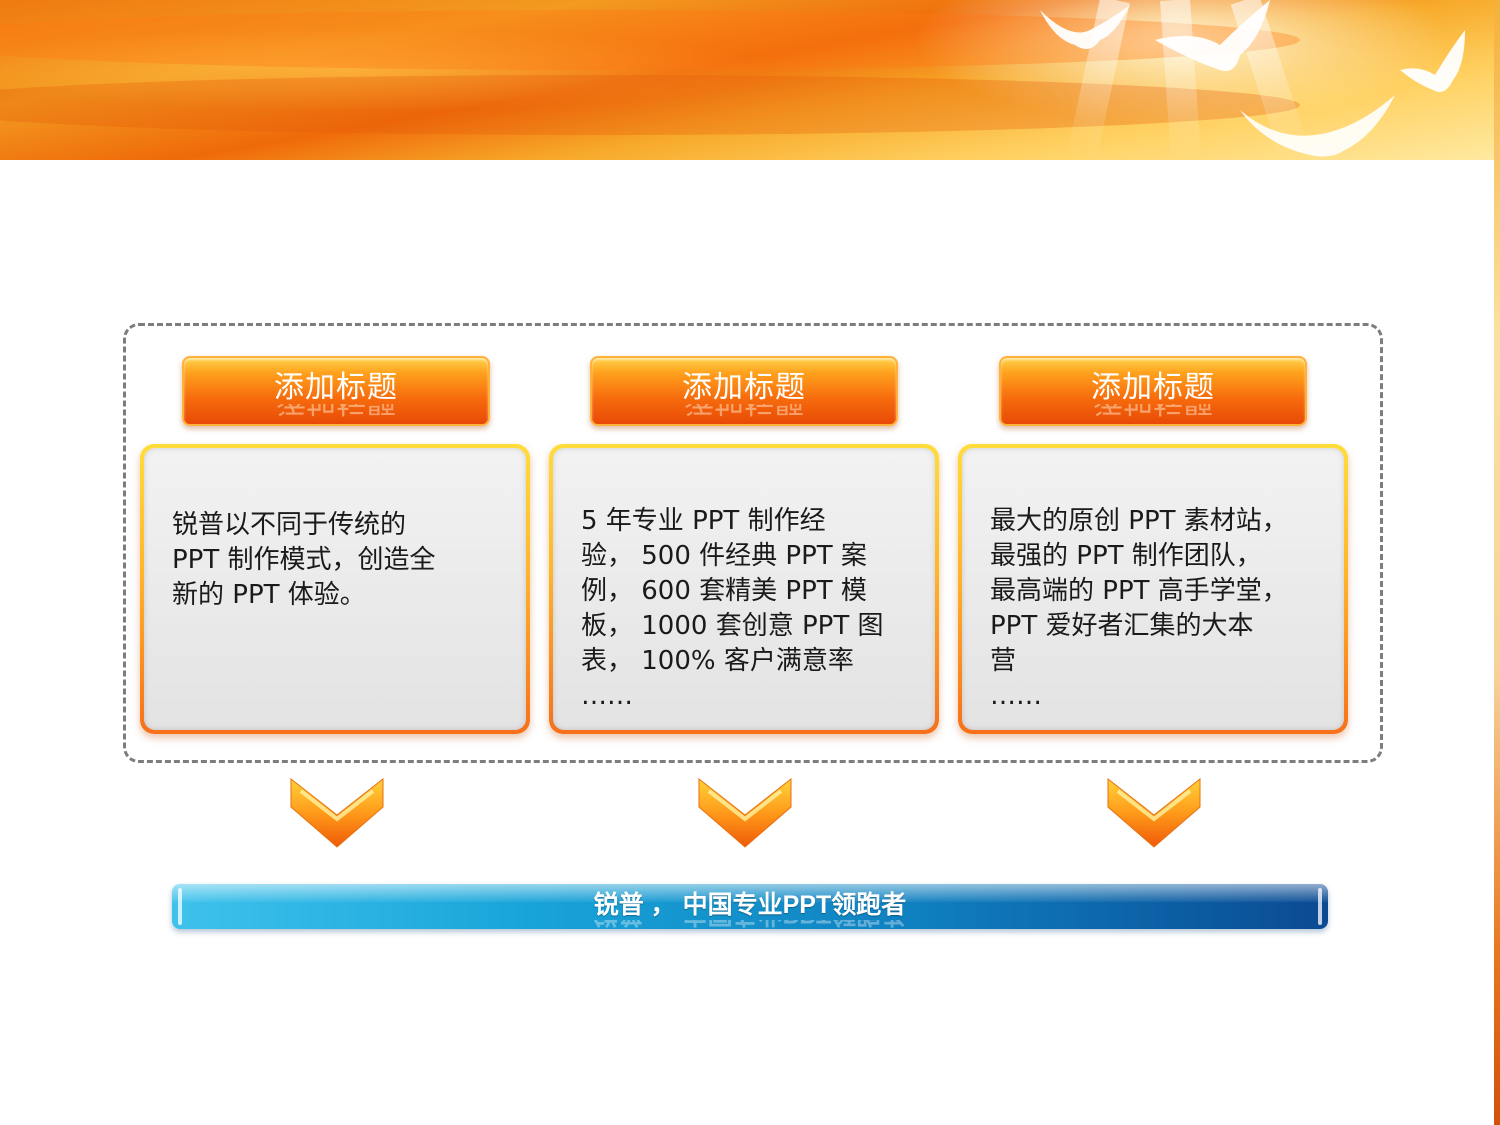 The height and width of the screenshot is (1125, 1500). What do you see at coordinates (1153, 387) in the screenshot?
I see `section-title-3: 添加标题` at bounding box center [1153, 387].